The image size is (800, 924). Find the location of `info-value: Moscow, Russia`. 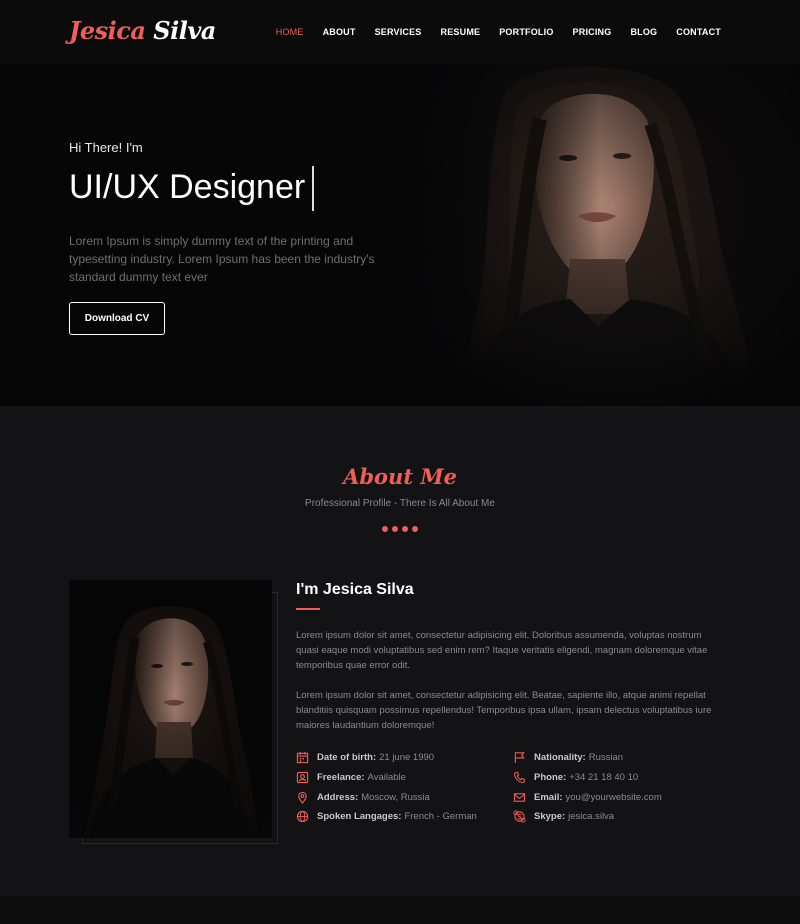

info-value: Moscow, Russia is located at coordinates (395, 797).